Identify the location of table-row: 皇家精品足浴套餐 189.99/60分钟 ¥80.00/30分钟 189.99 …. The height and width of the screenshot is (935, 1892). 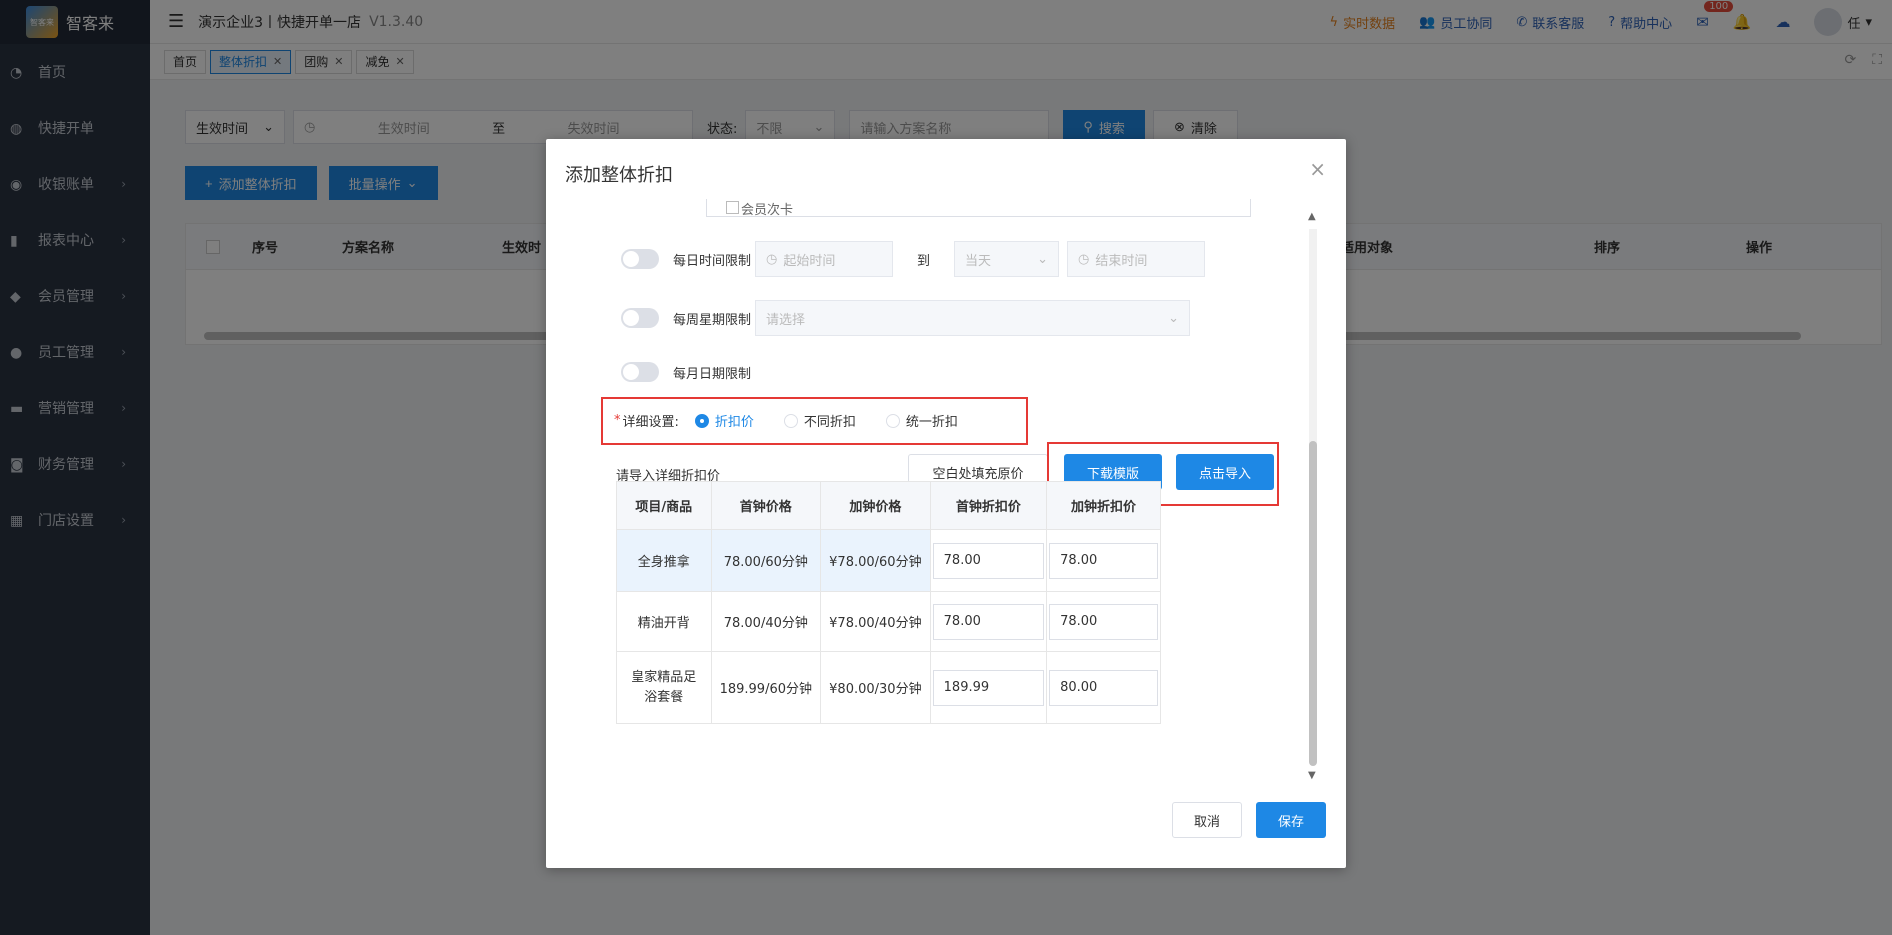
(888, 687).